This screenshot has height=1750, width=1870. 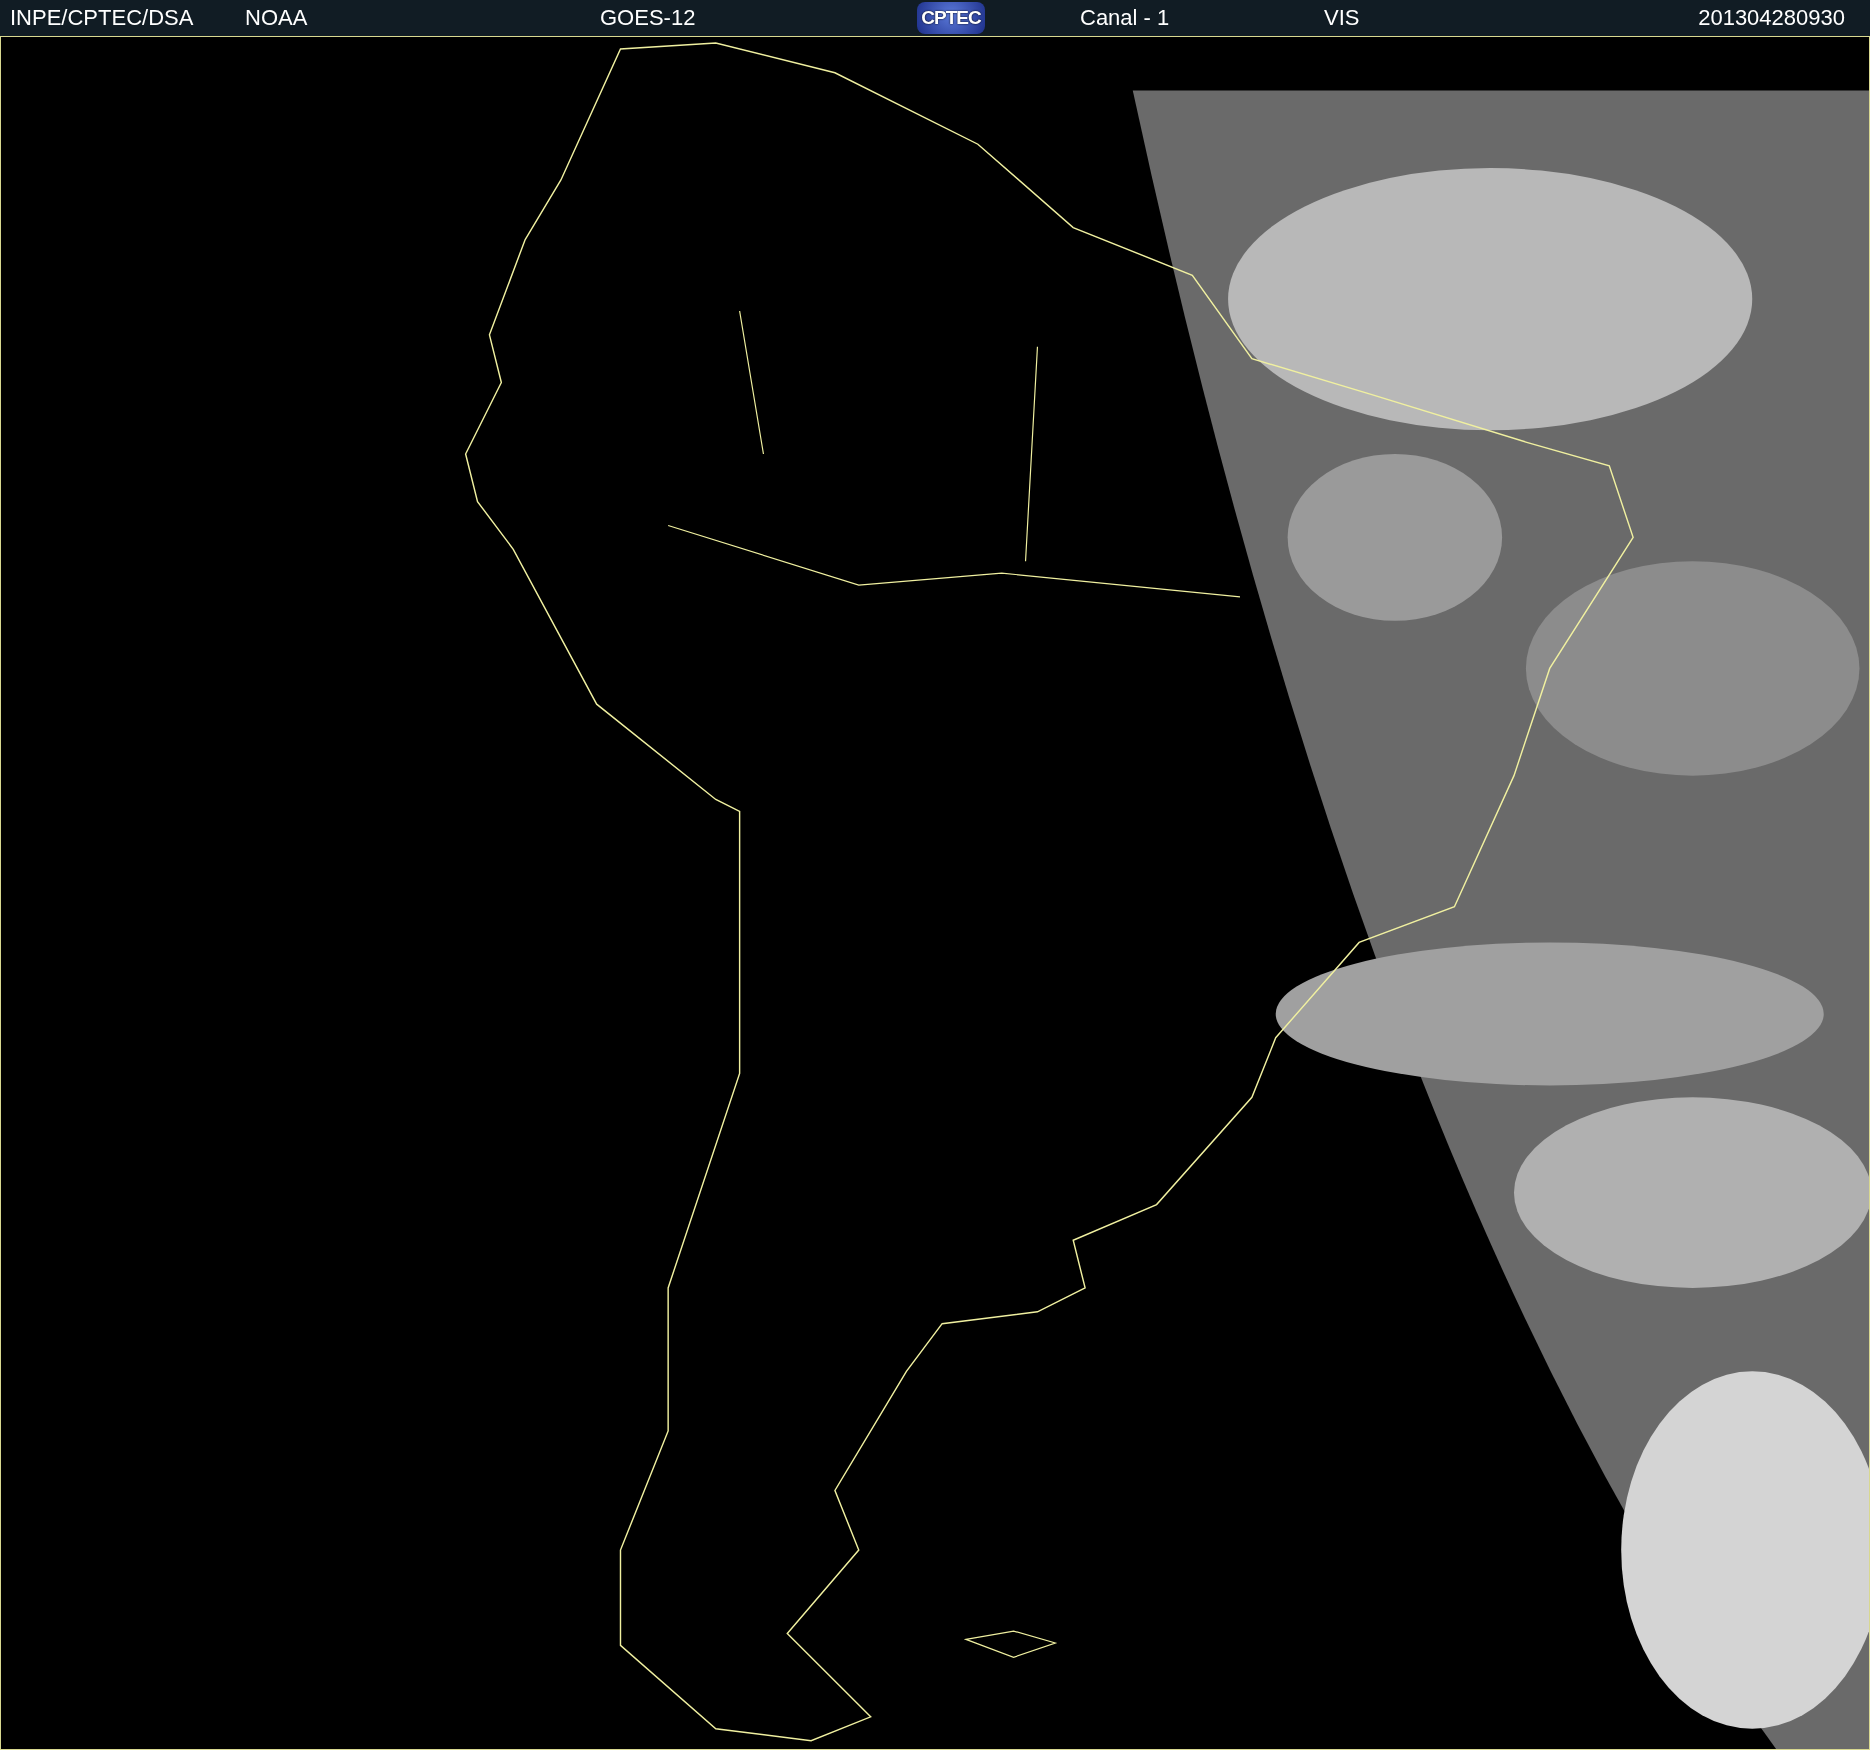 I want to click on logo: CPTEC, so click(x=951, y=18).